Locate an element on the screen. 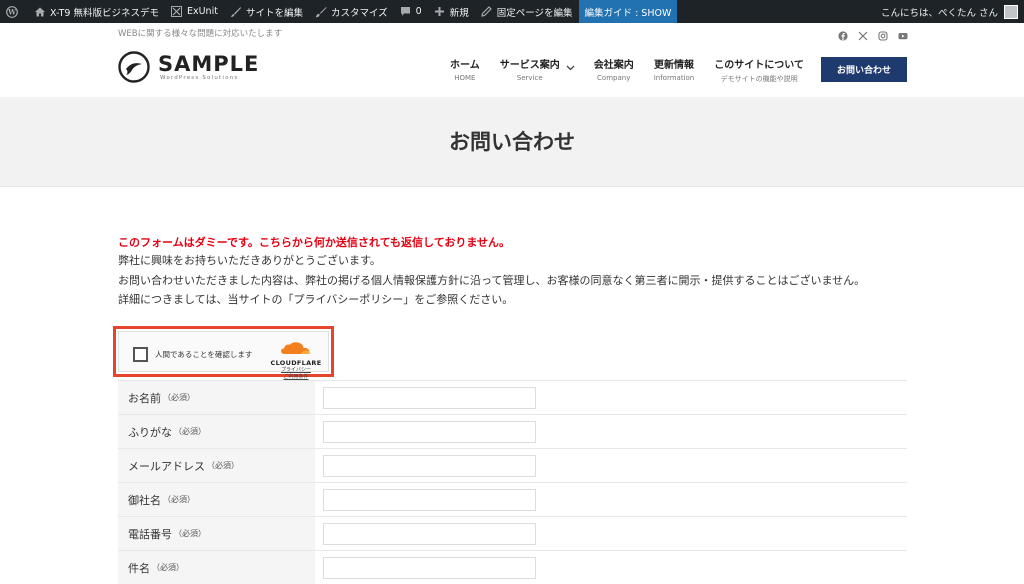 The height and width of the screenshot is (584, 1024). avatar is located at coordinates (1011, 11).